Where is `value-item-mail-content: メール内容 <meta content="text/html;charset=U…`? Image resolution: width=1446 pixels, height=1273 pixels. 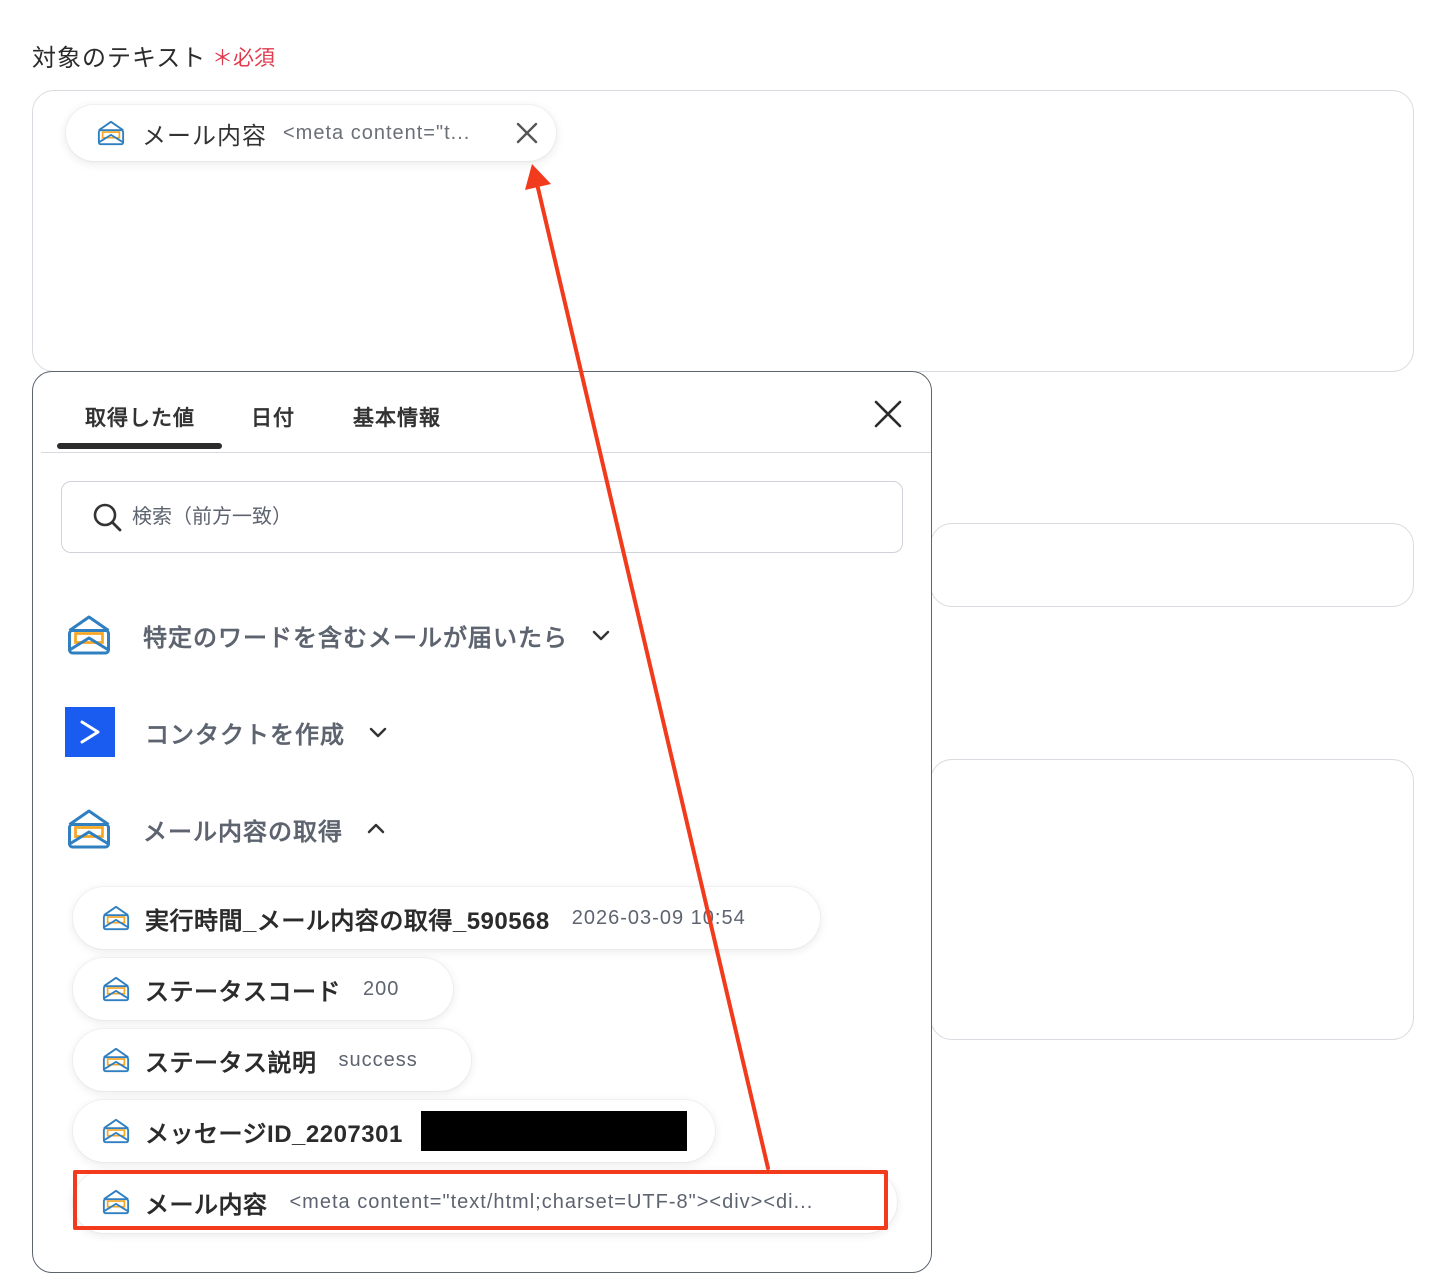
value-item-mail-content: メール内容 <meta content="text/html;charset=U… is located at coordinates (485, 1202).